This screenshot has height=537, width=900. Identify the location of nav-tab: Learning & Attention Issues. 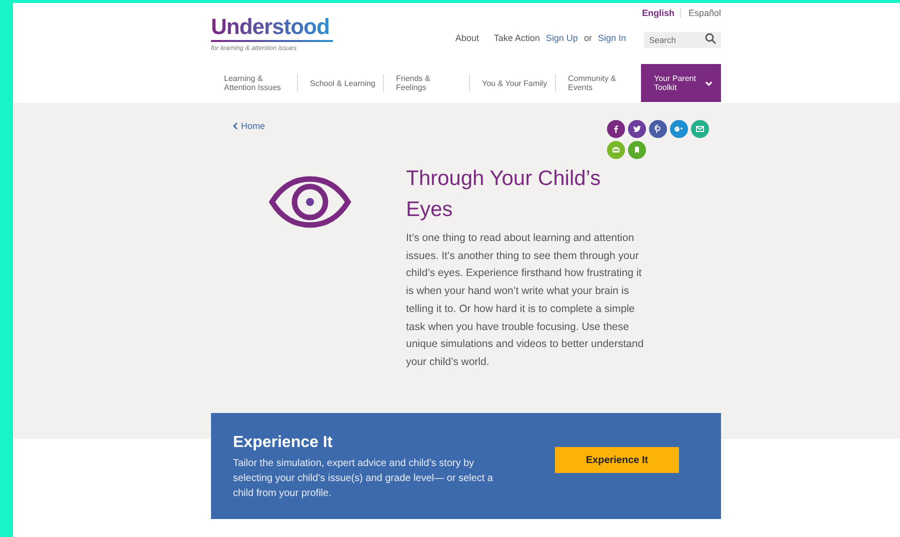
(254, 83).